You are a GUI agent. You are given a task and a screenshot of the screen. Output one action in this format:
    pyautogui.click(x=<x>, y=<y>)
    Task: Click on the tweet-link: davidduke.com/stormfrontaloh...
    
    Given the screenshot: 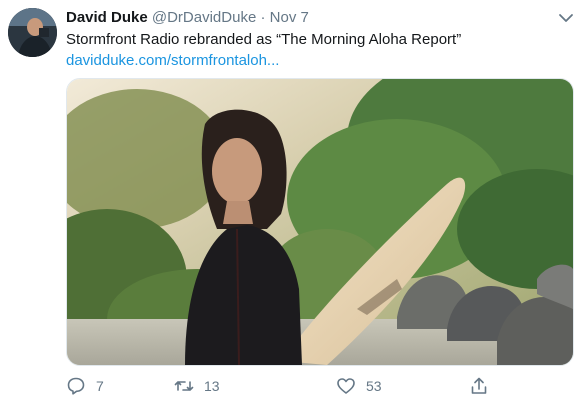 What is the action you would take?
    pyautogui.click(x=172, y=61)
    